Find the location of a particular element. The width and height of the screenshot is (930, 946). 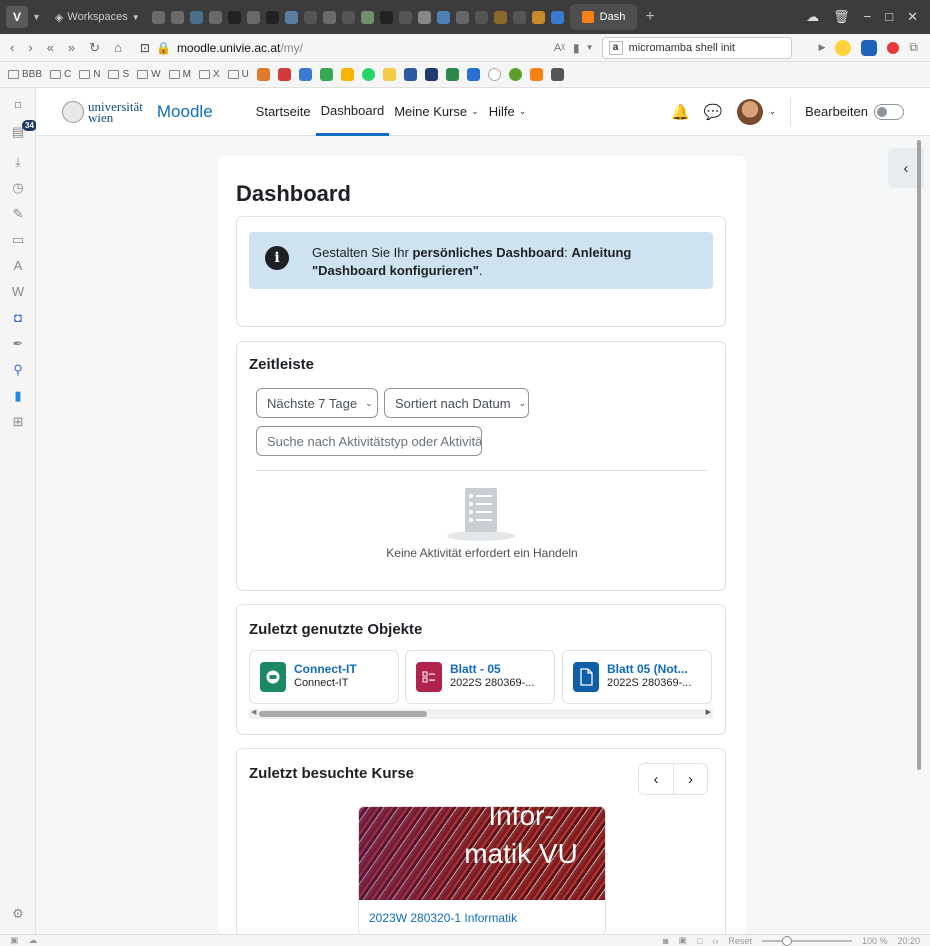

bookmark-folder: W is located at coordinates (149, 74).